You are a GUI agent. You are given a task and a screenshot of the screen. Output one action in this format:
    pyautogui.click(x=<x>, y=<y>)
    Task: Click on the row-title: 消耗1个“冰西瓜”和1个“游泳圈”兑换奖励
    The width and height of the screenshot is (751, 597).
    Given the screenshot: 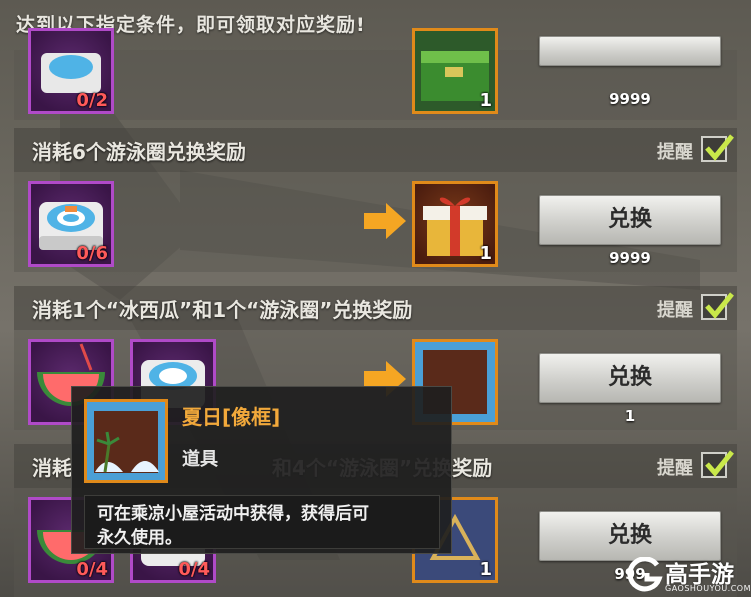 What is the action you would take?
    pyautogui.click(x=222, y=310)
    